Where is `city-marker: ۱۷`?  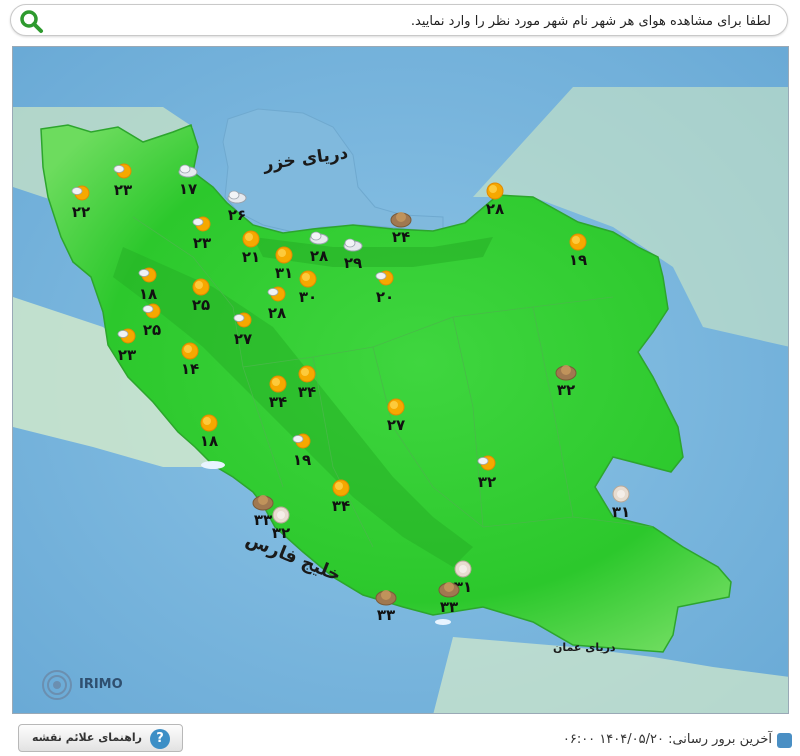 city-marker: ۱۷ is located at coordinates (188, 178).